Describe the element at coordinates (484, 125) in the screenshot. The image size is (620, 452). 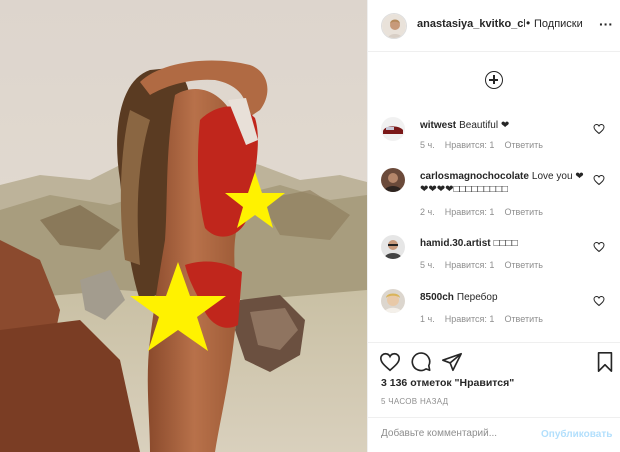
I see `comment-body: Beautiful ❤` at that location.